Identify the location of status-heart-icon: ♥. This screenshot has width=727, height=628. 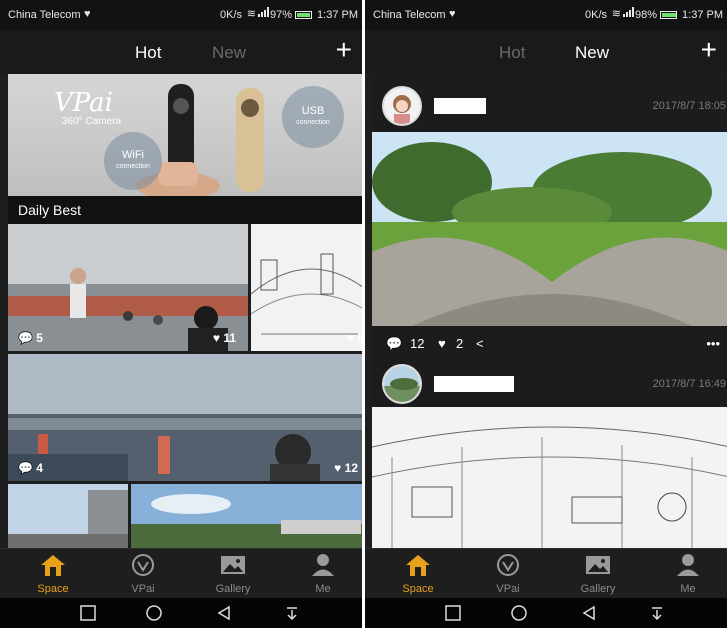
(87, 14).